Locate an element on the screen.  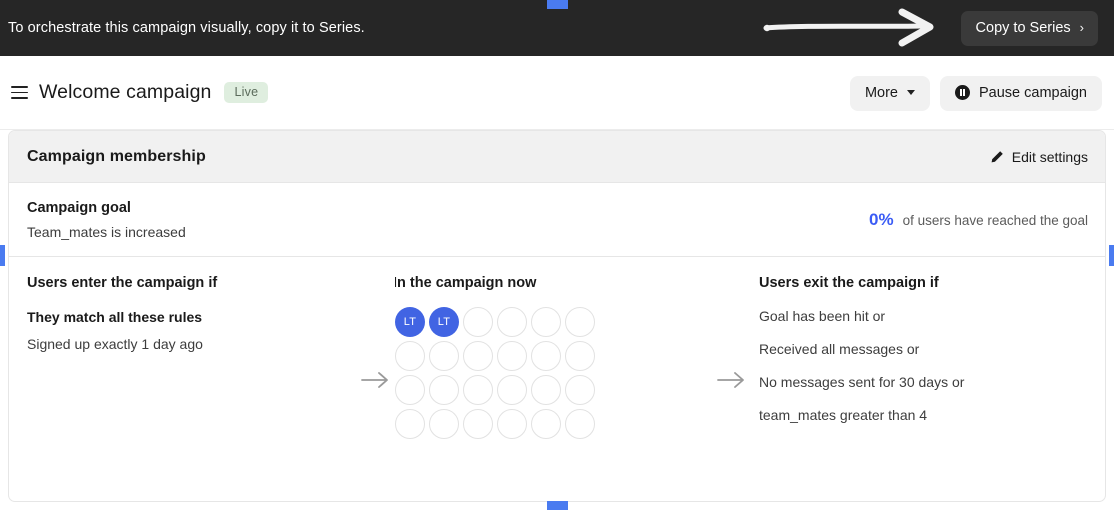
chevron-down-icon is located at coordinates (910, 92).